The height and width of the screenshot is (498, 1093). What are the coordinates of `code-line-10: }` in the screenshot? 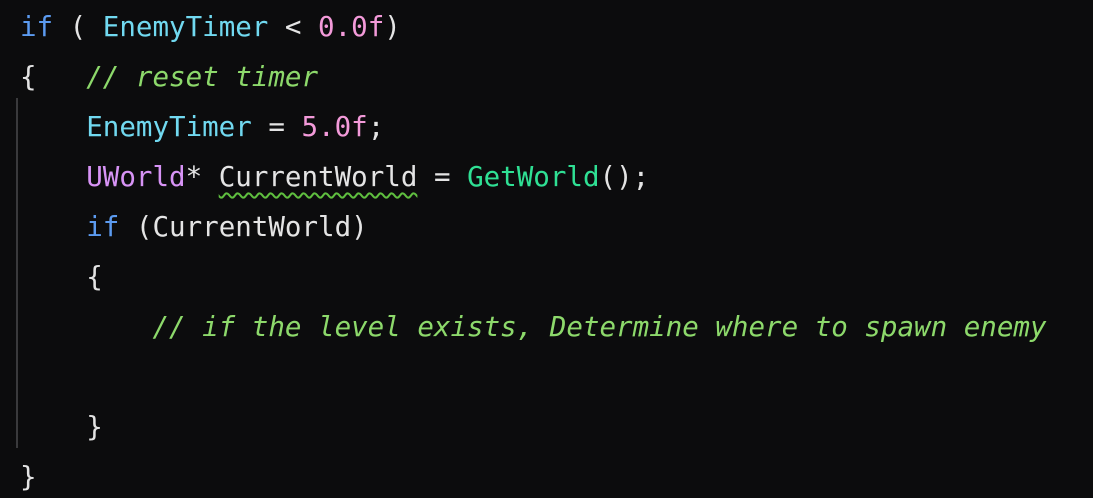 It's located at (28, 475).